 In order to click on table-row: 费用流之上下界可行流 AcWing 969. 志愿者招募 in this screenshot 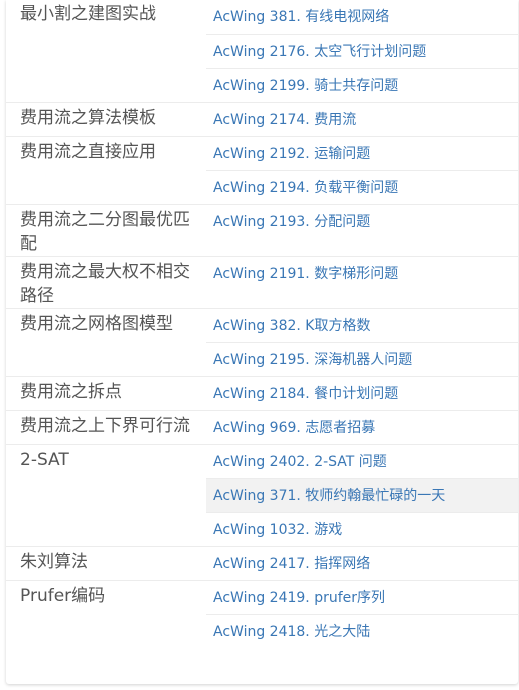, I will do `click(262, 427)`.